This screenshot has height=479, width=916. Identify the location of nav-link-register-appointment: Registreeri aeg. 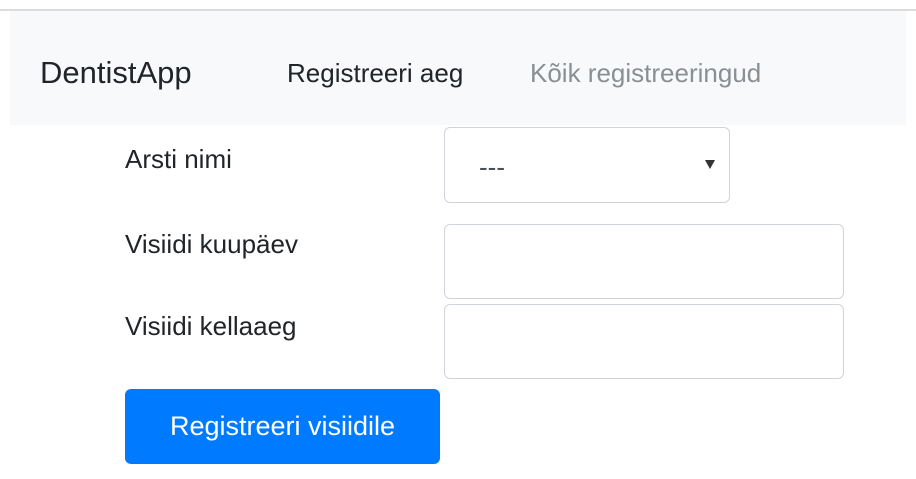
(375, 73).